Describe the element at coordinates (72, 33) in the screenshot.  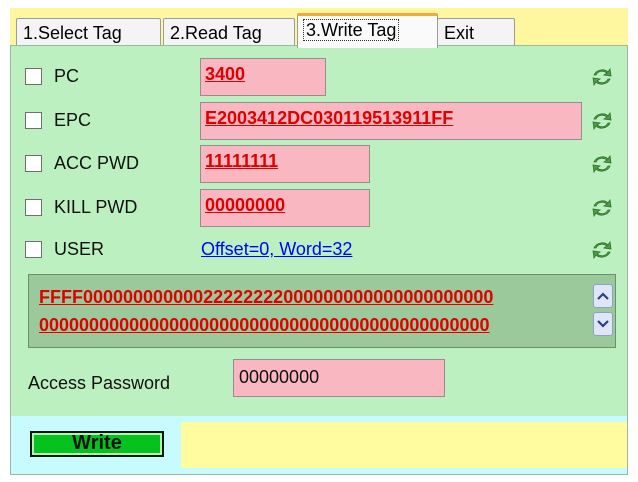
I see `tab-label: 1.Select Tag` at that location.